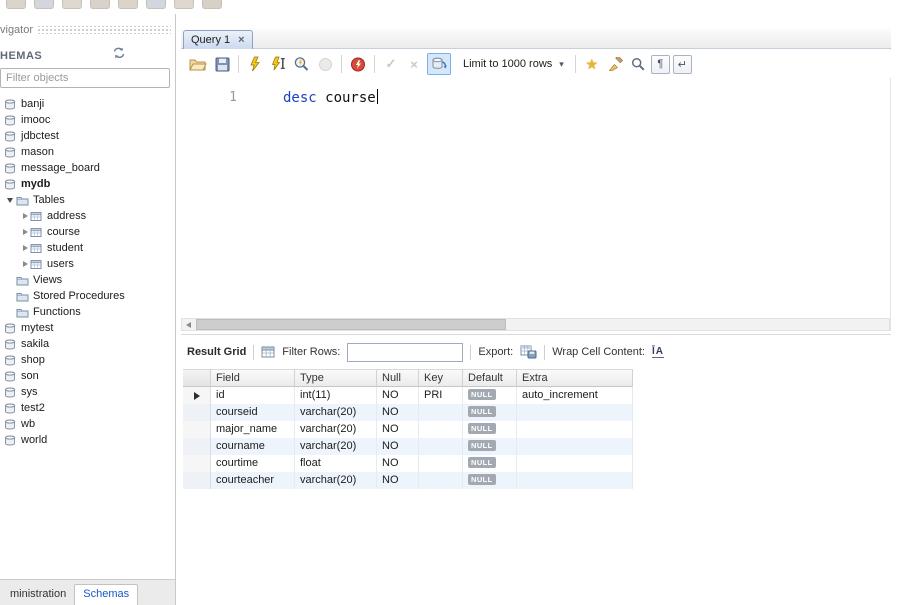 The width and height of the screenshot is (901, 605). I want to click on save-script-icon, so click(222, 64).